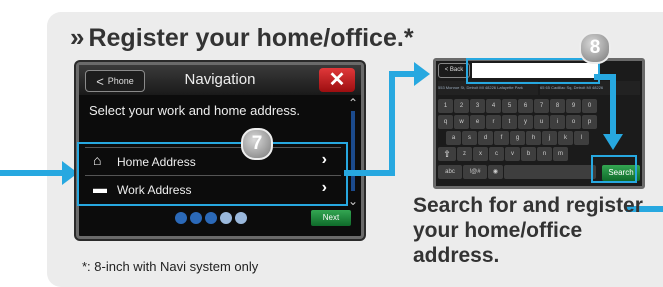 Image resolution: width=663 pixels, height=287 pixels. I want to click on heading-text: Register your home/office.*, so click(251, 38).